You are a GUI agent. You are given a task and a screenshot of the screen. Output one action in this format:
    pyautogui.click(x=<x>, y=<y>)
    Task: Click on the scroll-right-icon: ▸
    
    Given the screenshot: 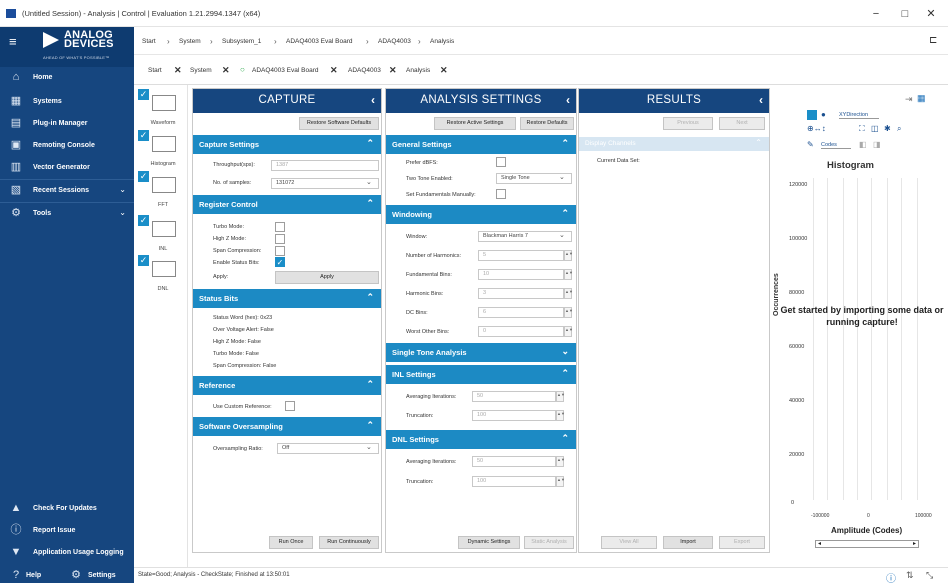 What is the action you would take?
    pyautogui.click(x=914, y=543)
    